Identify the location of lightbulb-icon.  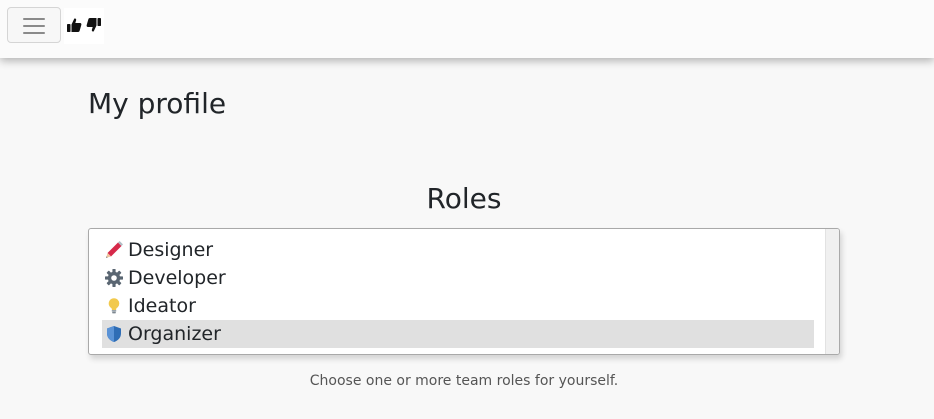
(114, 306).